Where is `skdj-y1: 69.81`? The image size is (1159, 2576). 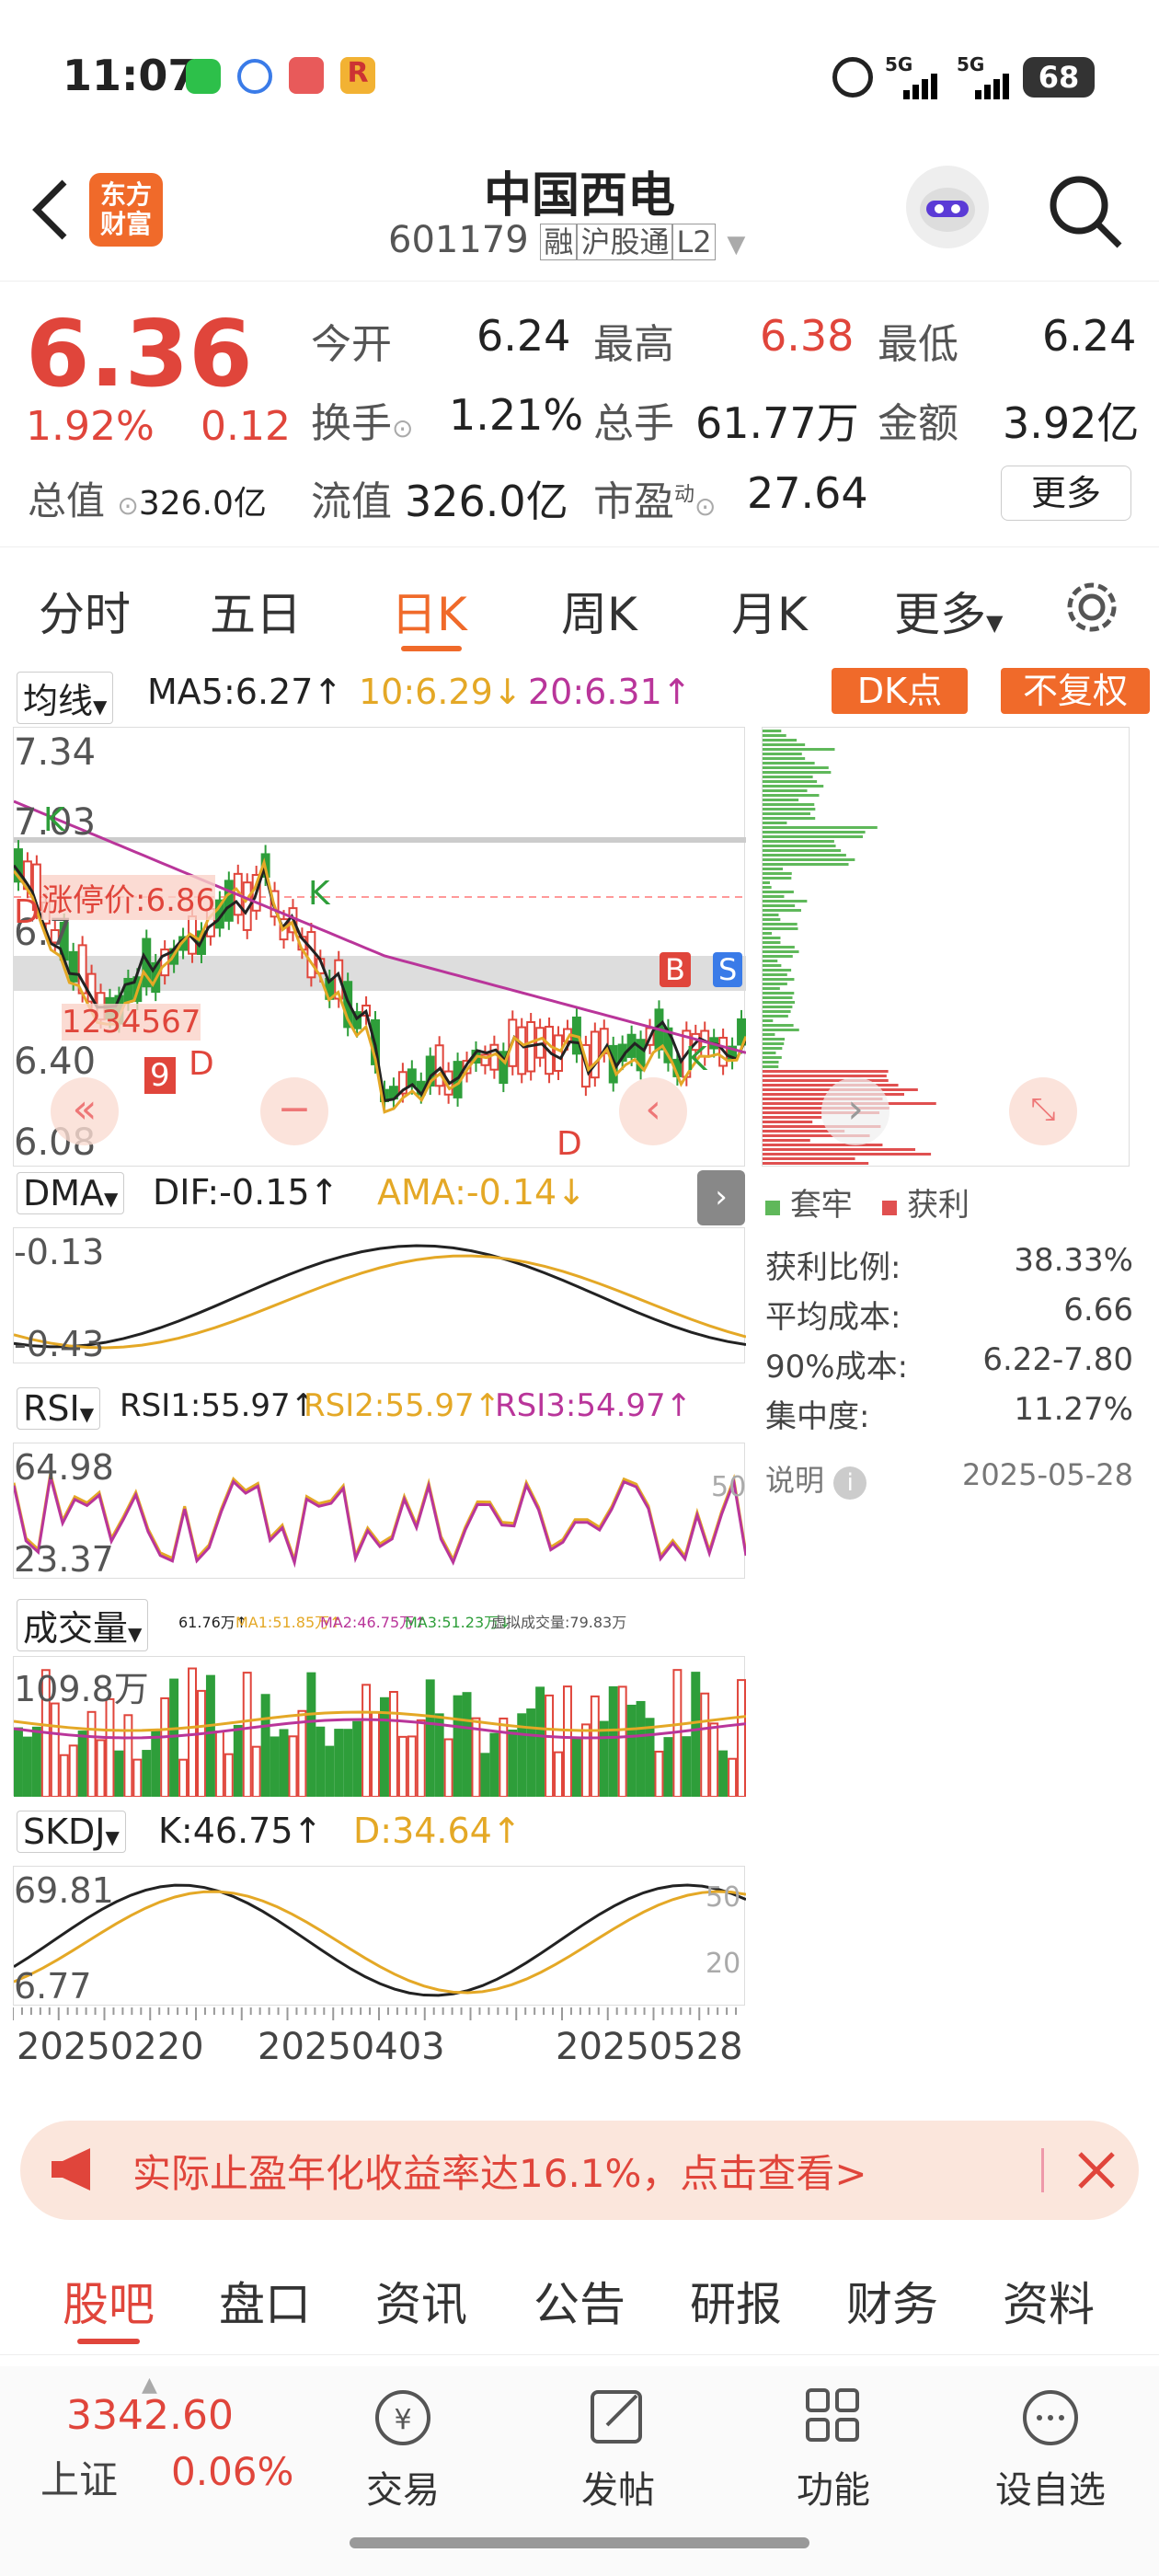
skdj-y1: 69.81 is located at coordinates (64, 1890).